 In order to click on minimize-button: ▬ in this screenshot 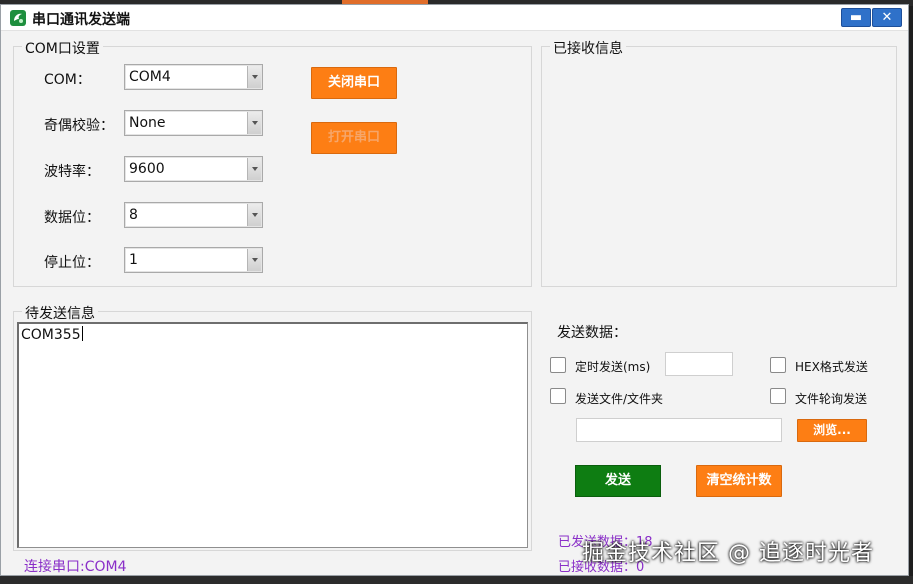, I will do `click(856, 17)`.